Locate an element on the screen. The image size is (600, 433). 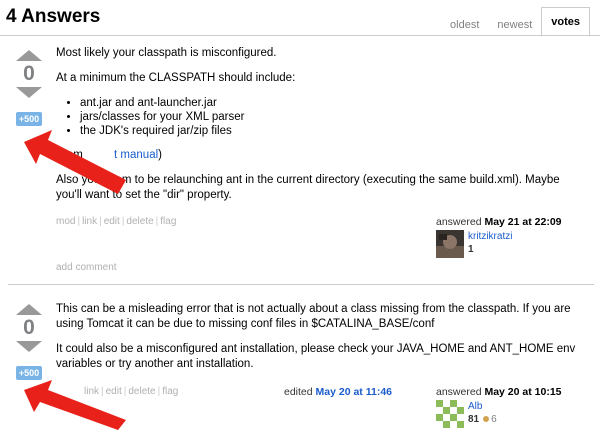
avatar-image is located at coordinates (450, 244).